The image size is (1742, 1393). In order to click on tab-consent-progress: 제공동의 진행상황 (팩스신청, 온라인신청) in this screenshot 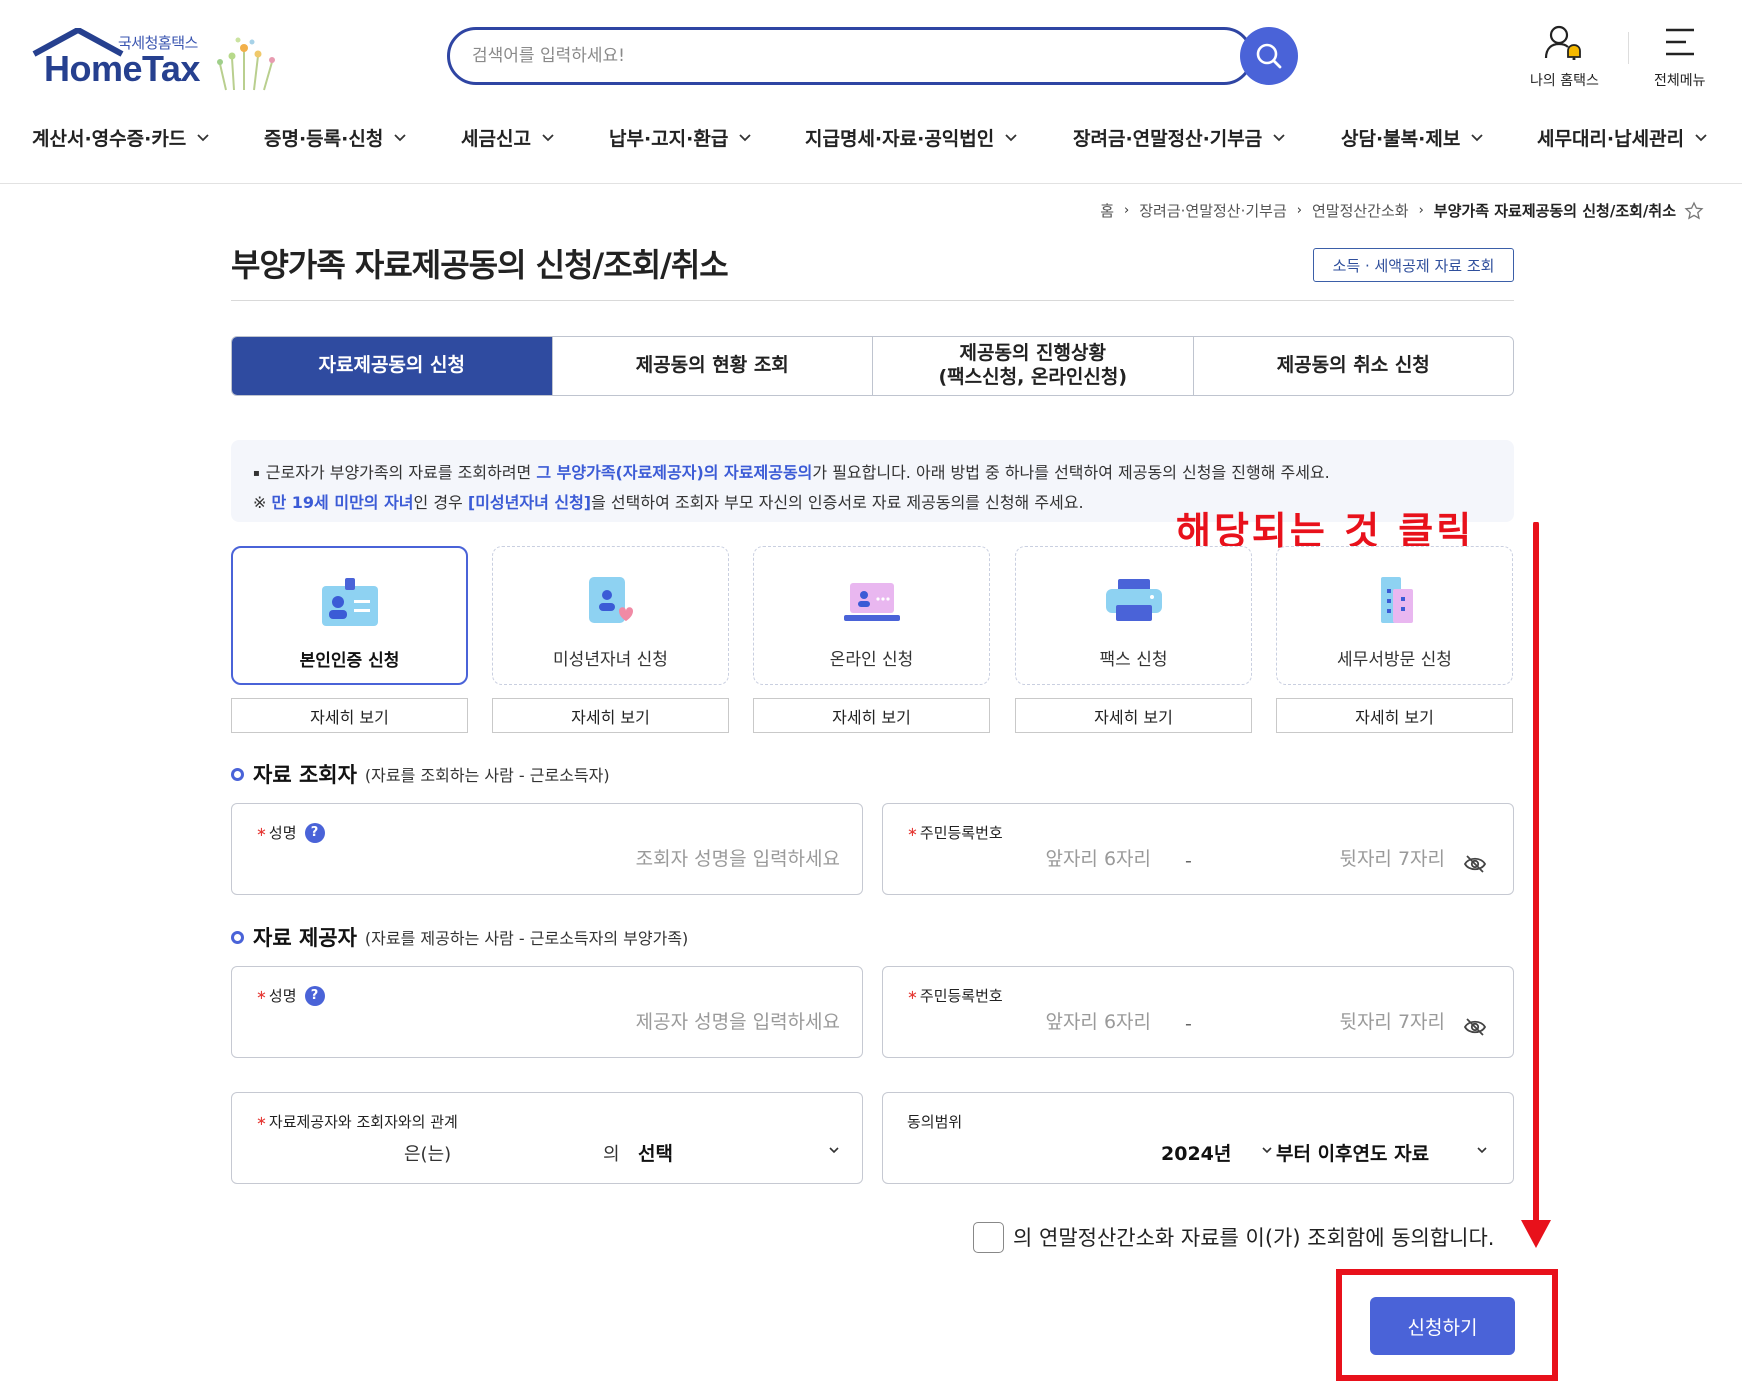, I will do `click(1032, 366)`.